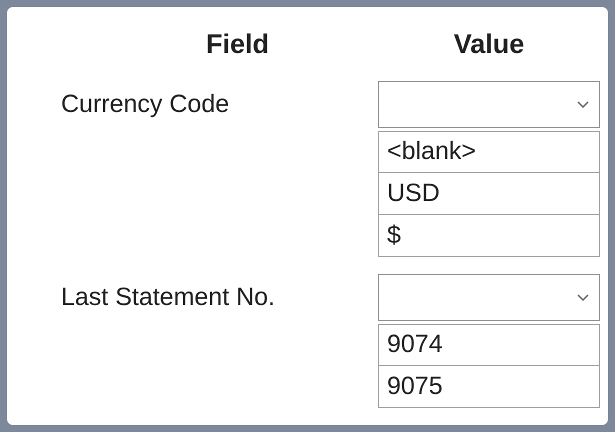 The width and height of the screenshot is (615, 432). I want to click on dropdown-option: <blank>, so click(489, 152).